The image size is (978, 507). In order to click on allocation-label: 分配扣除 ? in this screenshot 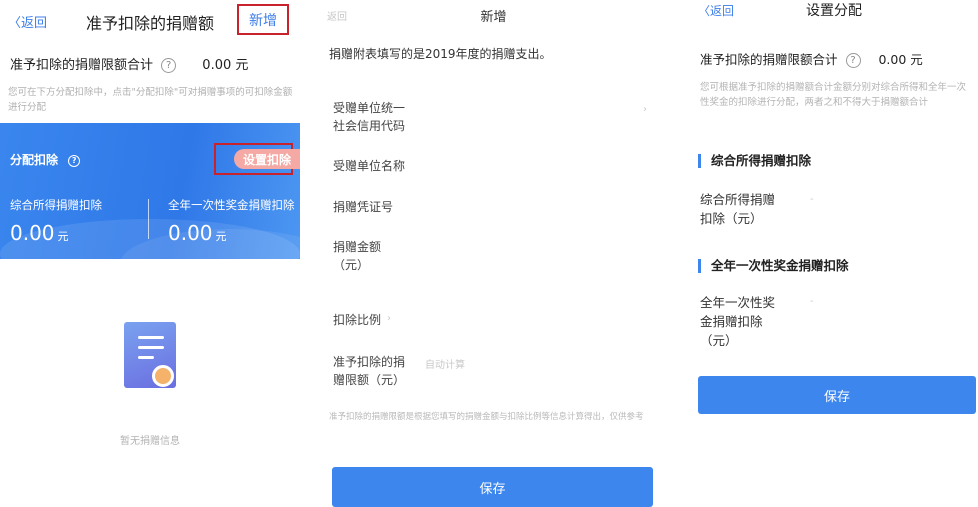, I will do `click(45, 159)`.